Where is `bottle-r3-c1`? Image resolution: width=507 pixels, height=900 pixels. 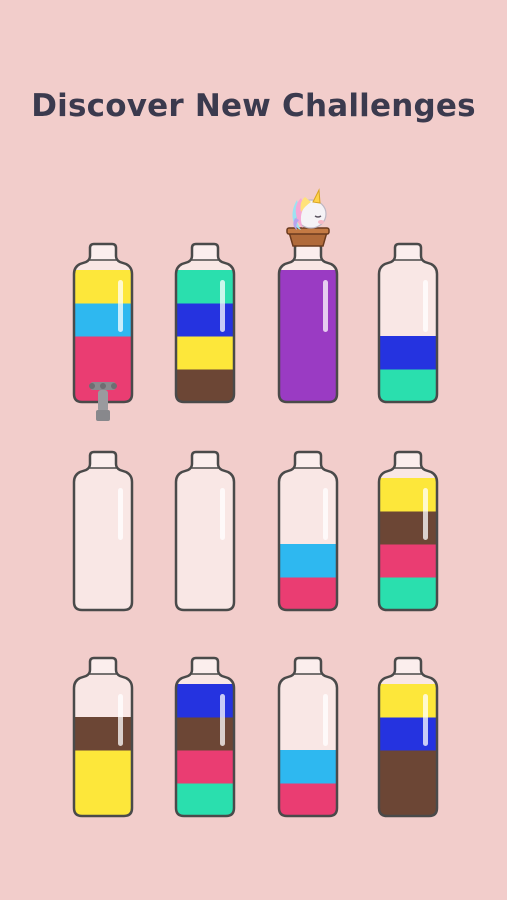
bottle-r3-c1 is located at coordinates (103, 737).